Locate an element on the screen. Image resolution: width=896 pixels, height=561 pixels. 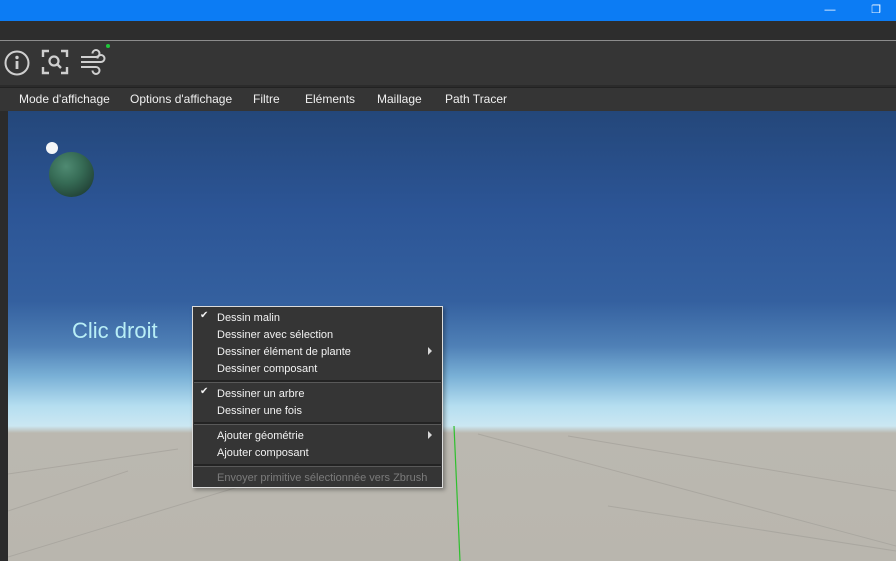
menu-path-tracer: Path Tracer is located at coordinates (476, 99).